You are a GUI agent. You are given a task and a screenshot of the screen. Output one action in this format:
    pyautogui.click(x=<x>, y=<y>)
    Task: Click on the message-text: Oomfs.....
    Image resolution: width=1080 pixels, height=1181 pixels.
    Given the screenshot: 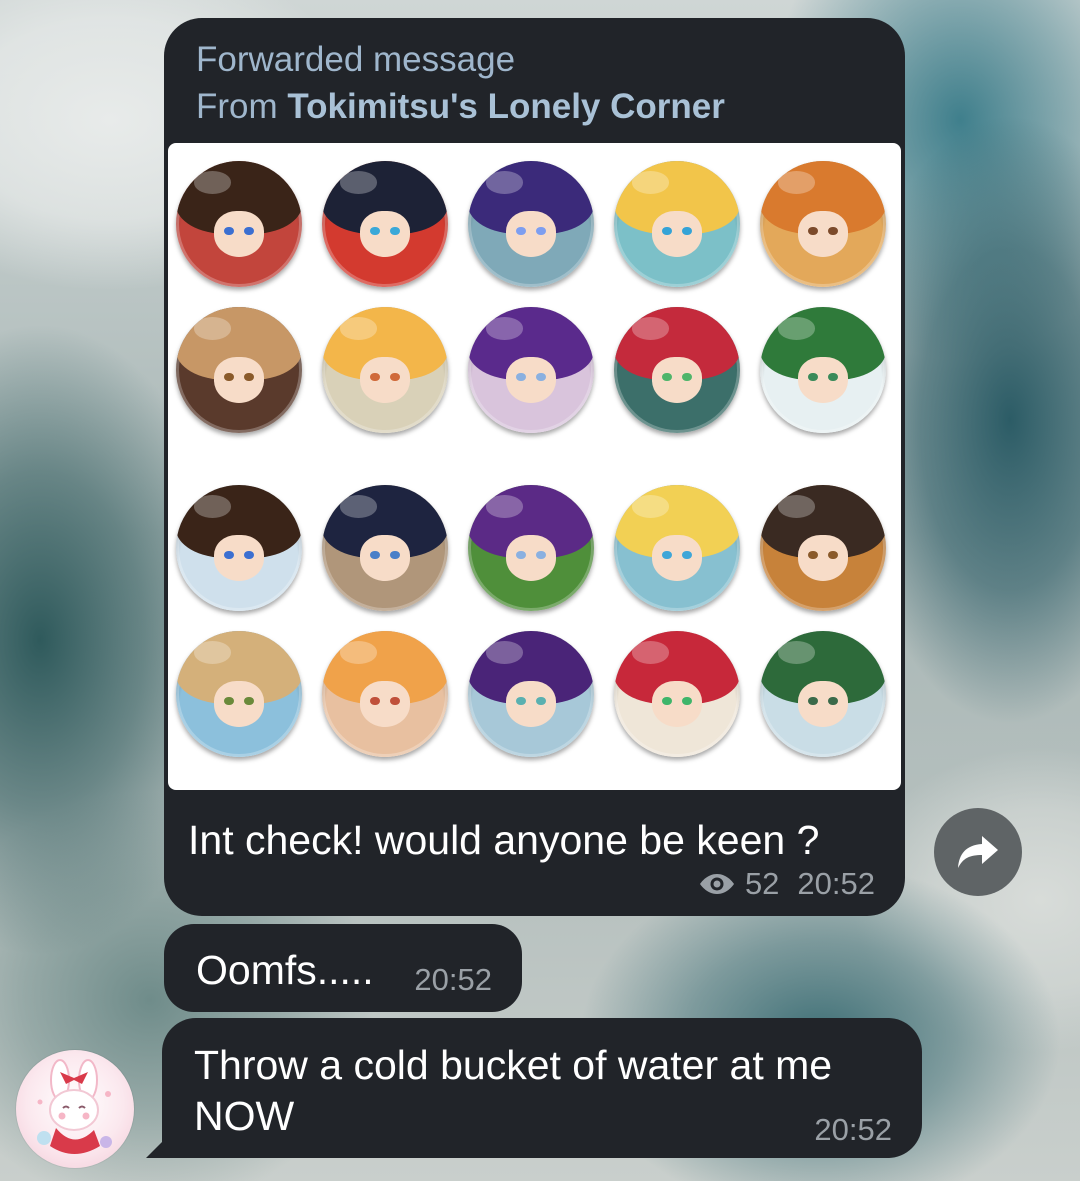 What is the action you would take?
    pyautogui.click(x=285, y=970)
    